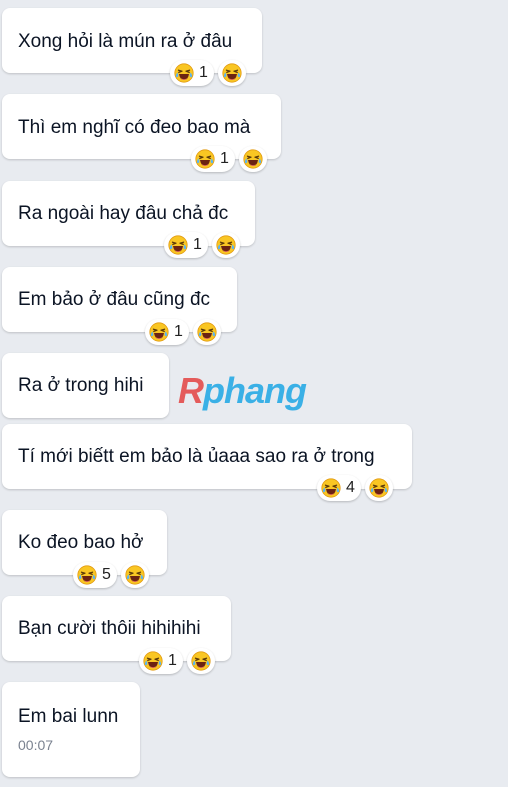  What do you see at coordinates (81, 542) in the screenshot?
I see `message-text: Ko đeo bao hở` at bounding box center [81, 542].